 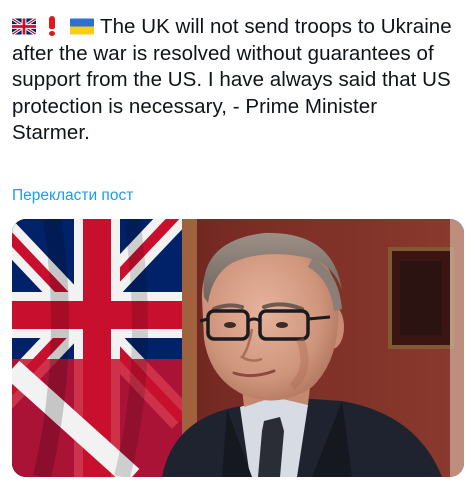 I want to click on uk-flag-icon, so click(x=24, y=26).